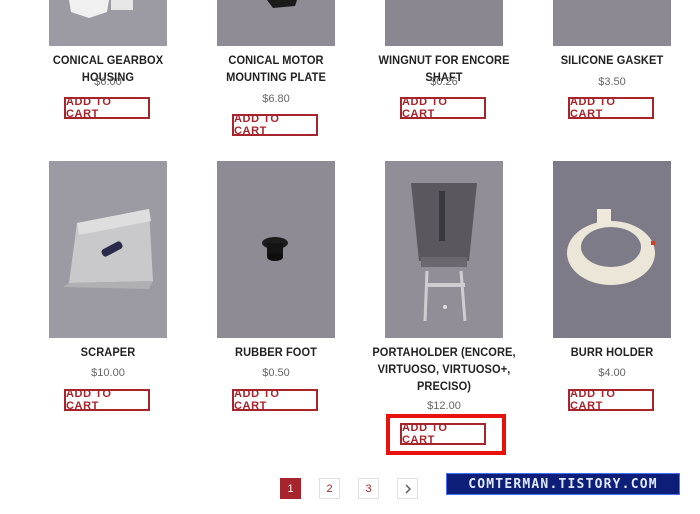  Describe the element at coordinates (276, 99) in the screenshot. I see `product-price: $6.80` at that location.